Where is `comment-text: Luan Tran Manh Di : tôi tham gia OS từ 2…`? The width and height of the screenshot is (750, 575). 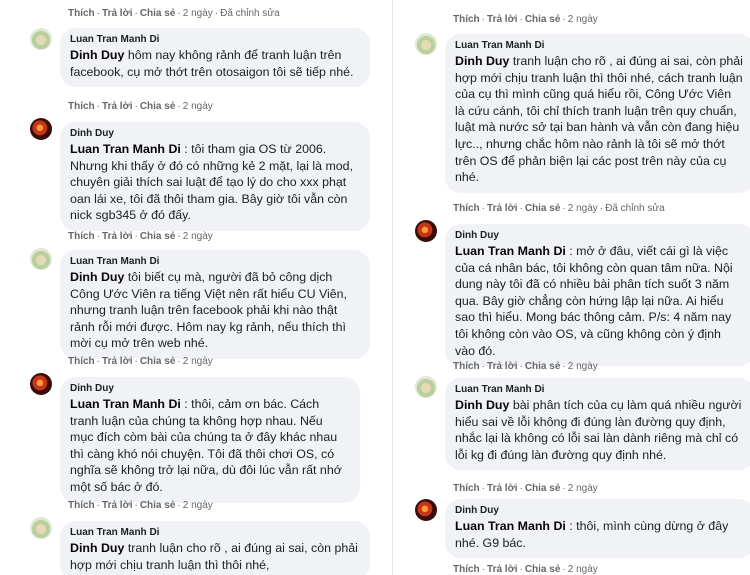 comment-text: Luan Tran Manh Di : tôi tham gia OS từ 2… is located at coordinates (212, 182).